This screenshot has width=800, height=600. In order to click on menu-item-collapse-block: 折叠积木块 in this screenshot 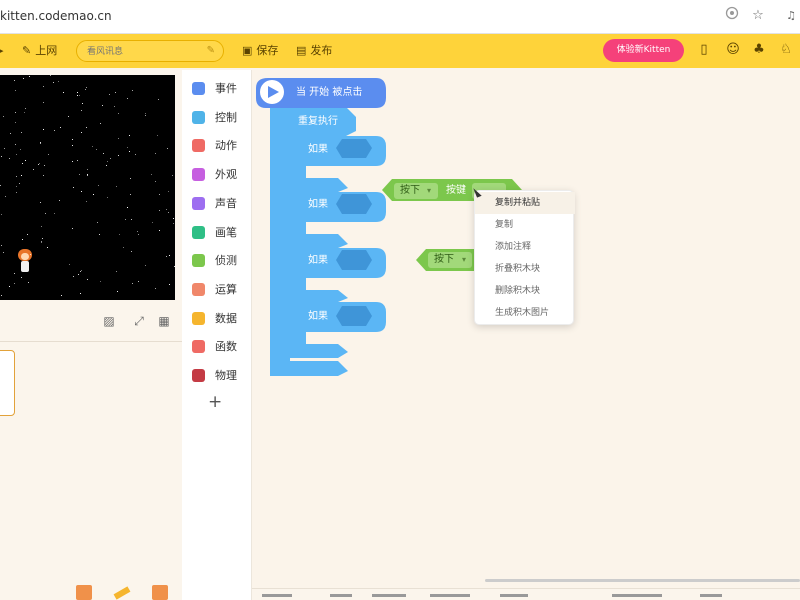, I will do `click(525, 269)`.